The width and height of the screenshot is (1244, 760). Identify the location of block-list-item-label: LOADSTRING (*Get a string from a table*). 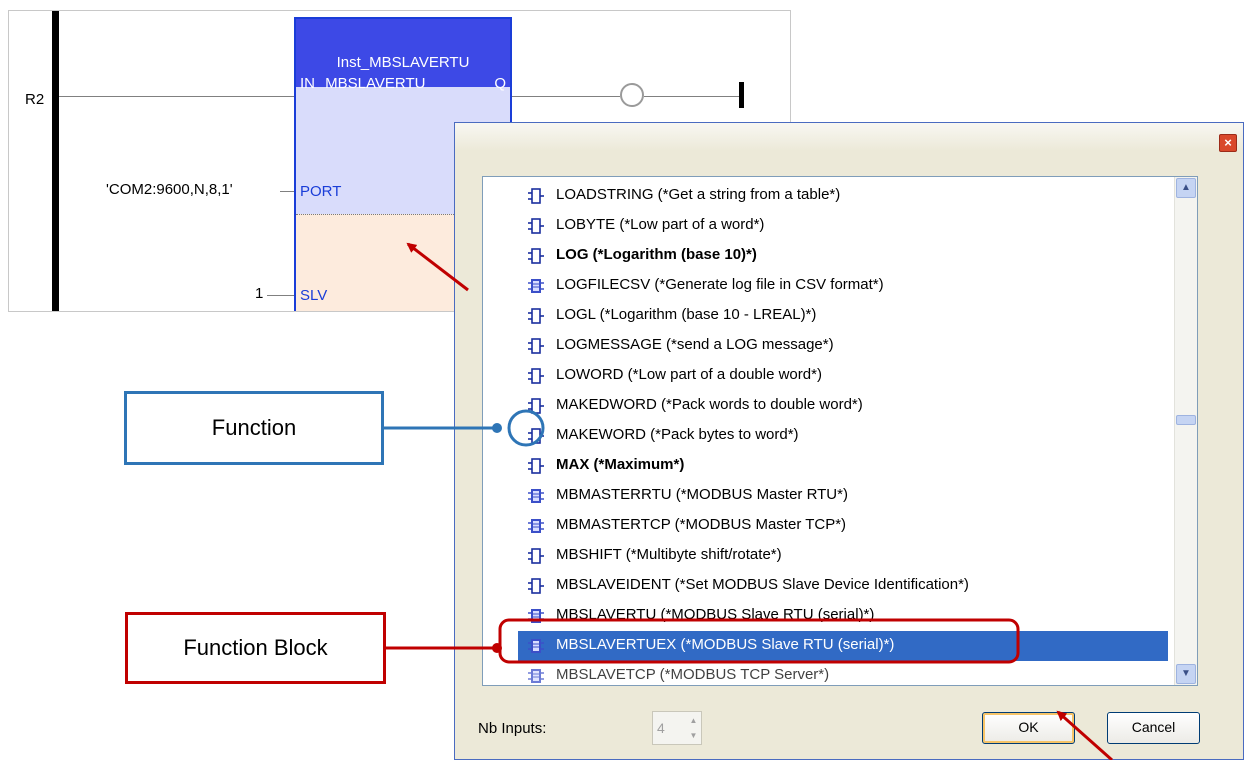
(698, 194).